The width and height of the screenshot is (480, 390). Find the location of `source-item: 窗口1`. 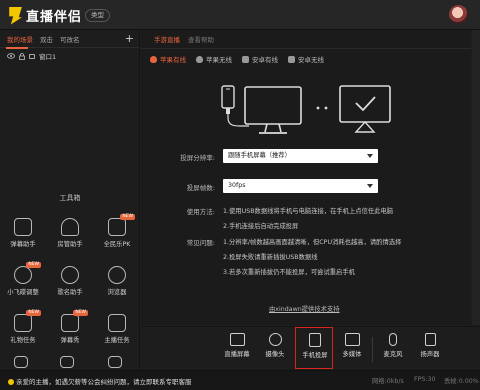

source-item: 窗口1 is located at coordinates (69, 56).